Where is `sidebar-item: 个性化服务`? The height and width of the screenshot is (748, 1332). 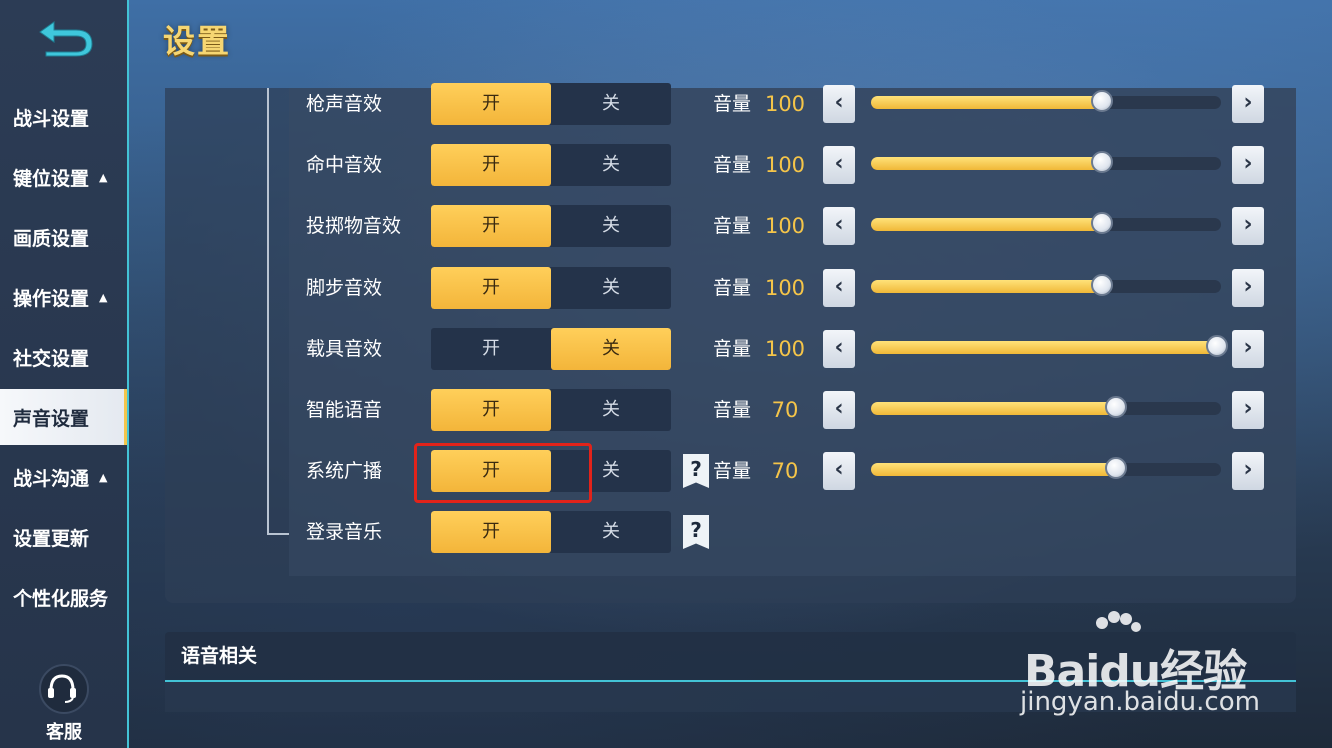
sidebar-item: 个性化服务 is located at coordinates (63, 597).